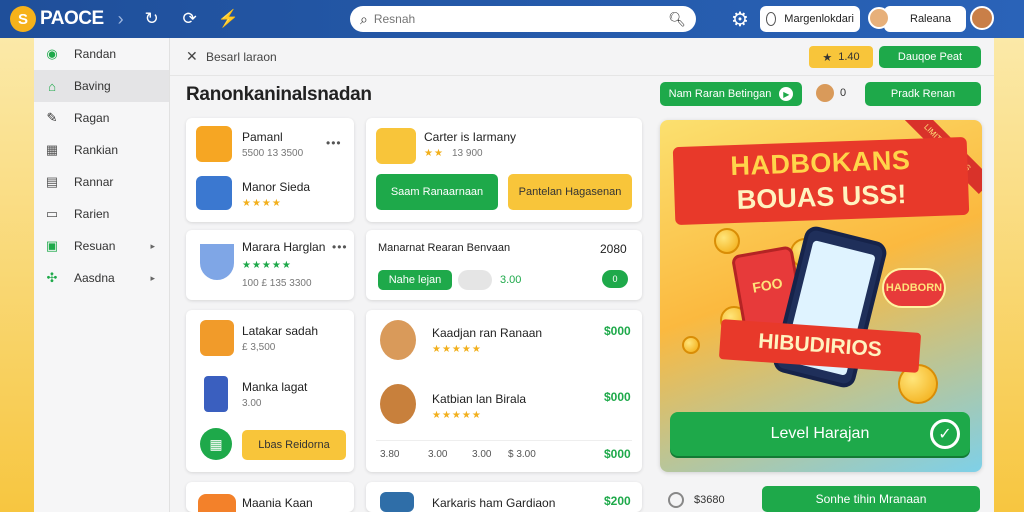 Image resolution: width=1024 pixels, height=512 pixels. What do you see at coordinates (216, 444) in the screenshot?
I see `calculator-icon: ▦` at bounding box center [216, 444].